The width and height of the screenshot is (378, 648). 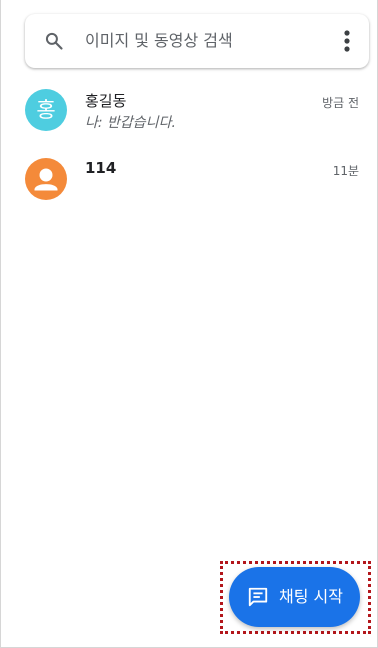 What do you see at coordinates (159, 41) in the screenshot?
I see `search-placeholder: 이미지 및 동영상 검색` at bounding box center [159, 41].